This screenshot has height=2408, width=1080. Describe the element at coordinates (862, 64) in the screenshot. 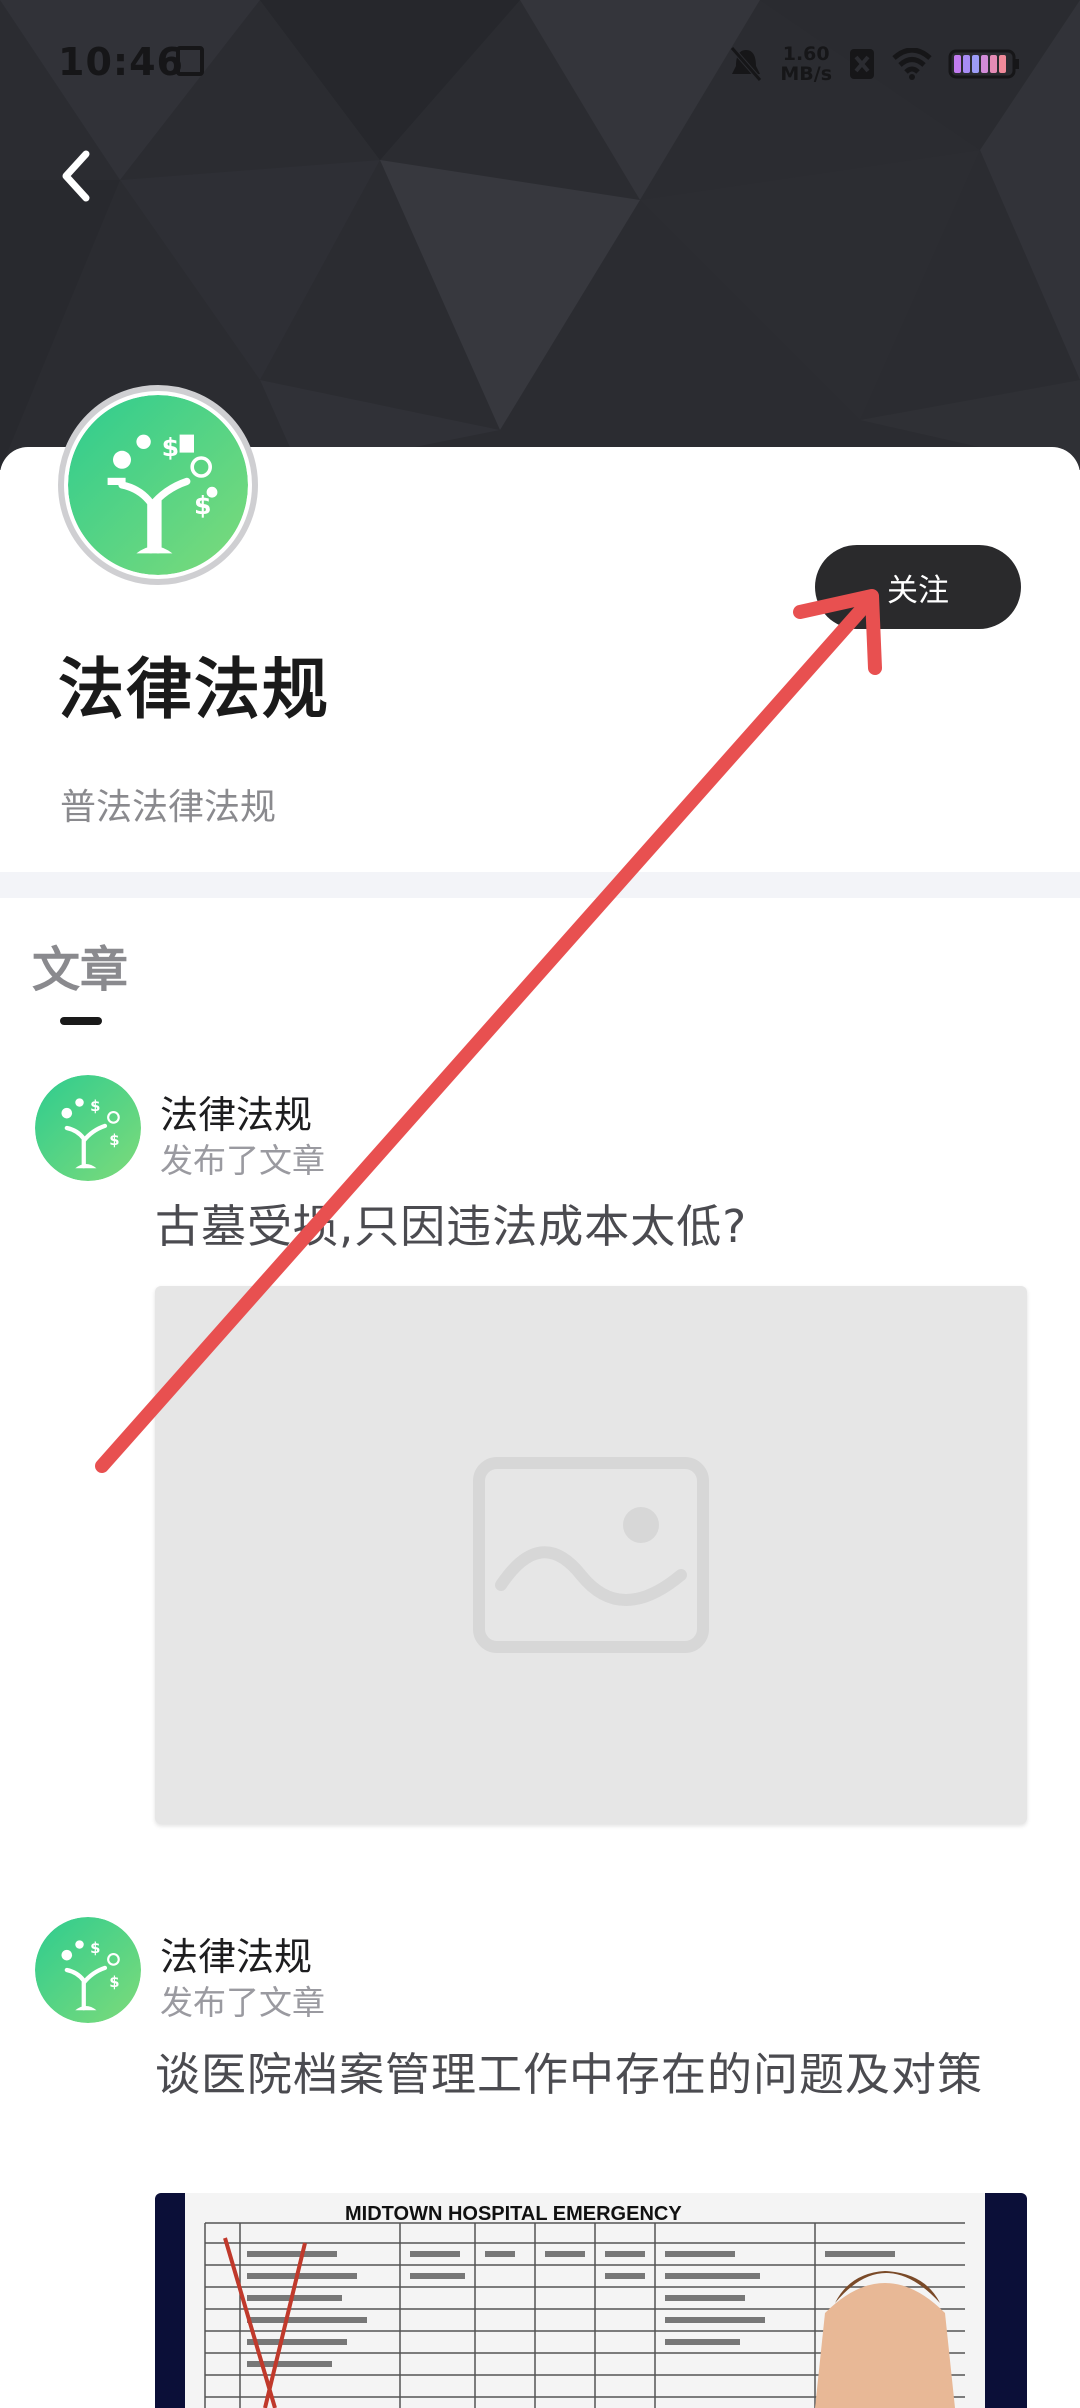

I see `sim-off-icon` at that location.